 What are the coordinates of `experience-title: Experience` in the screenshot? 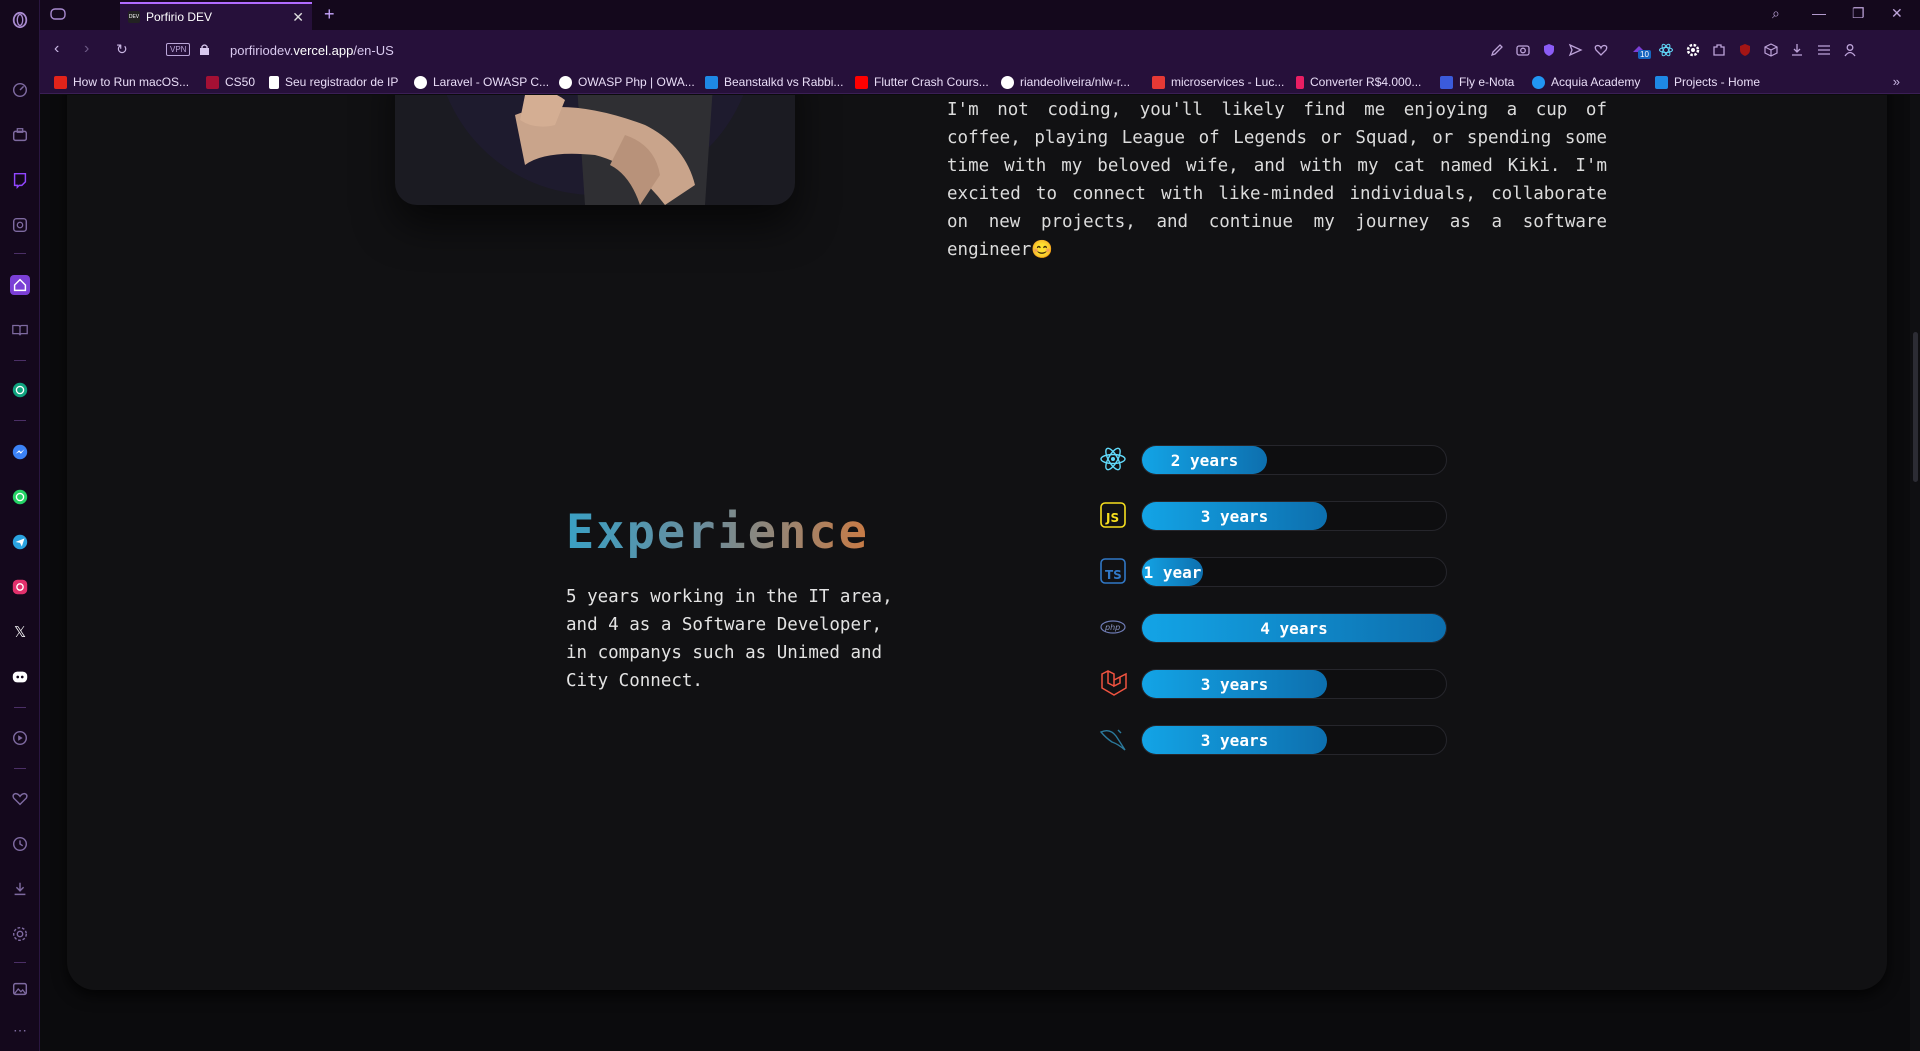 It's located at (717, 532).